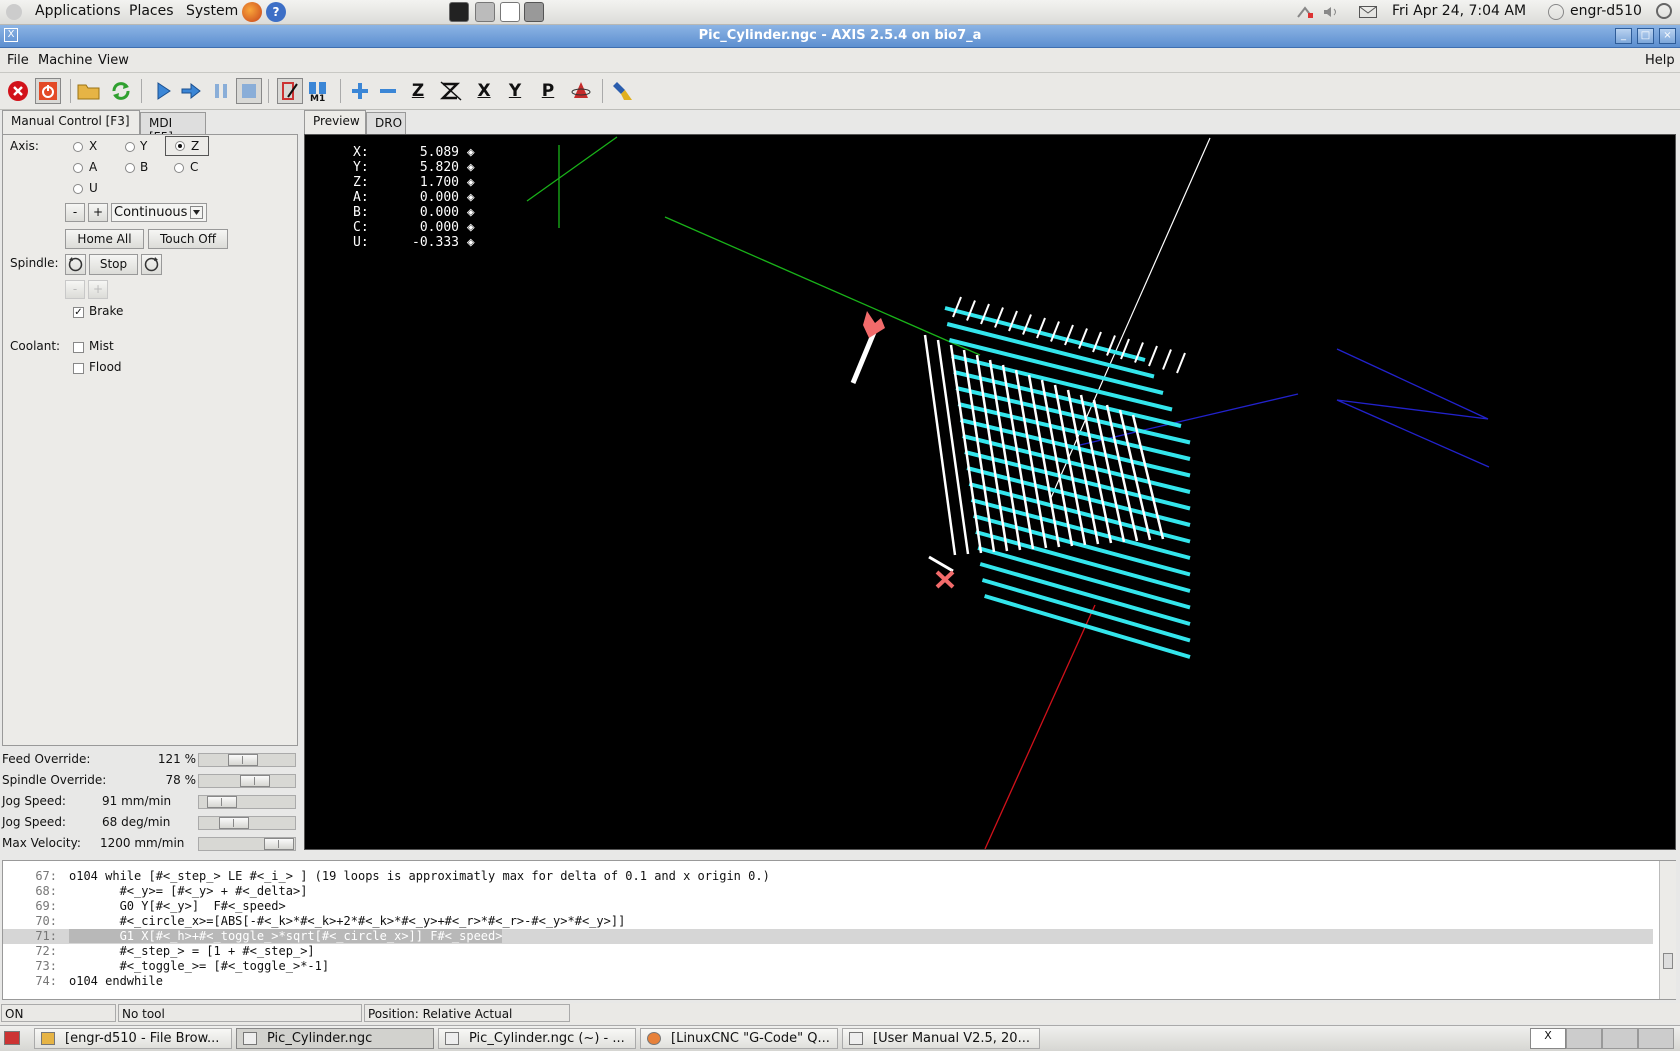  What do you see at coordinates (1305, 12) in the screenshot?
I see `network-icon` at bounding box center [1305, 12].